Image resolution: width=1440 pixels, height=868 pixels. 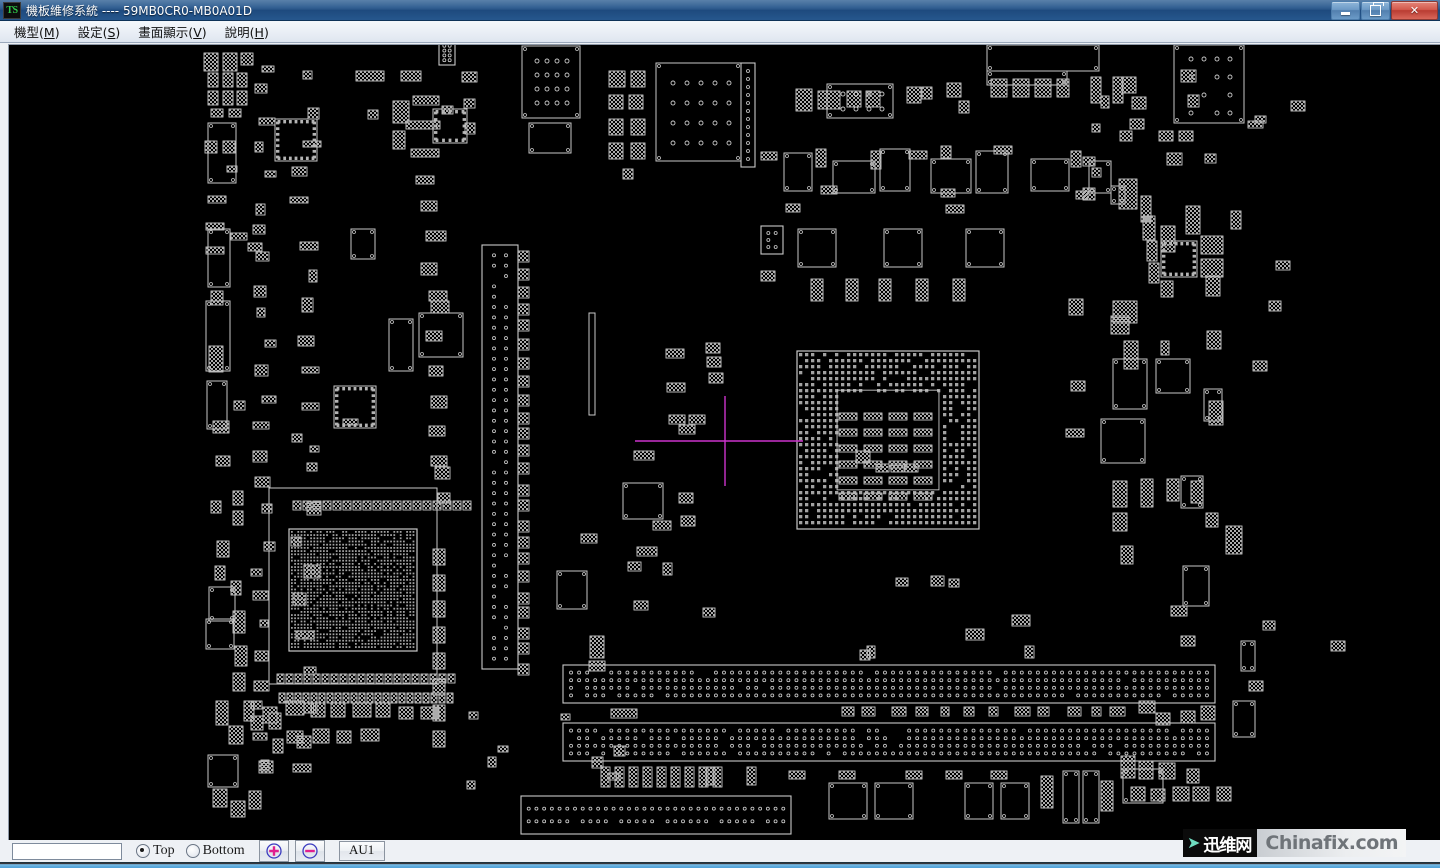 I want to click on watermark-domain-block: Chinafix.com, so click(x=1332, y=843).